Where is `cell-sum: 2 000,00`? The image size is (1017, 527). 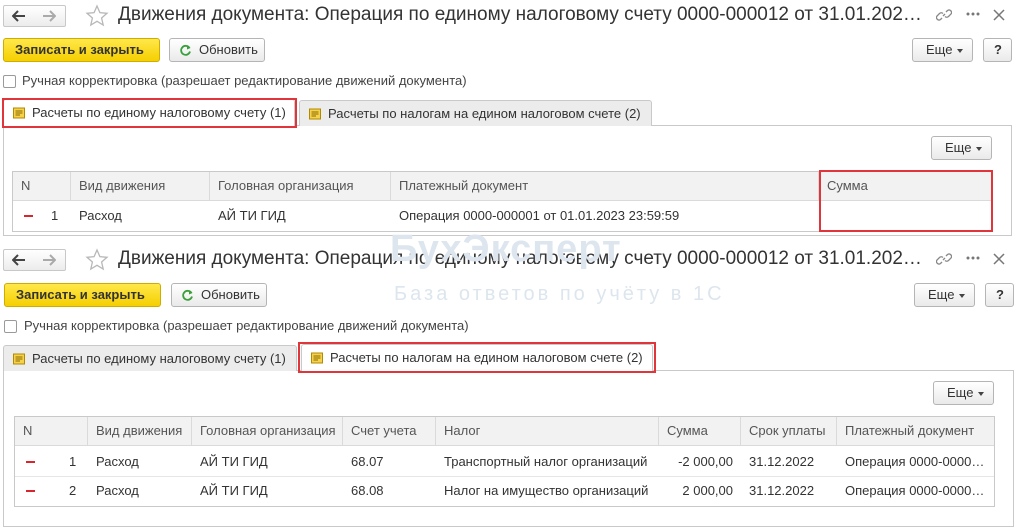
cell-sum: 2 000,00 is located at coordinates (707, 490).